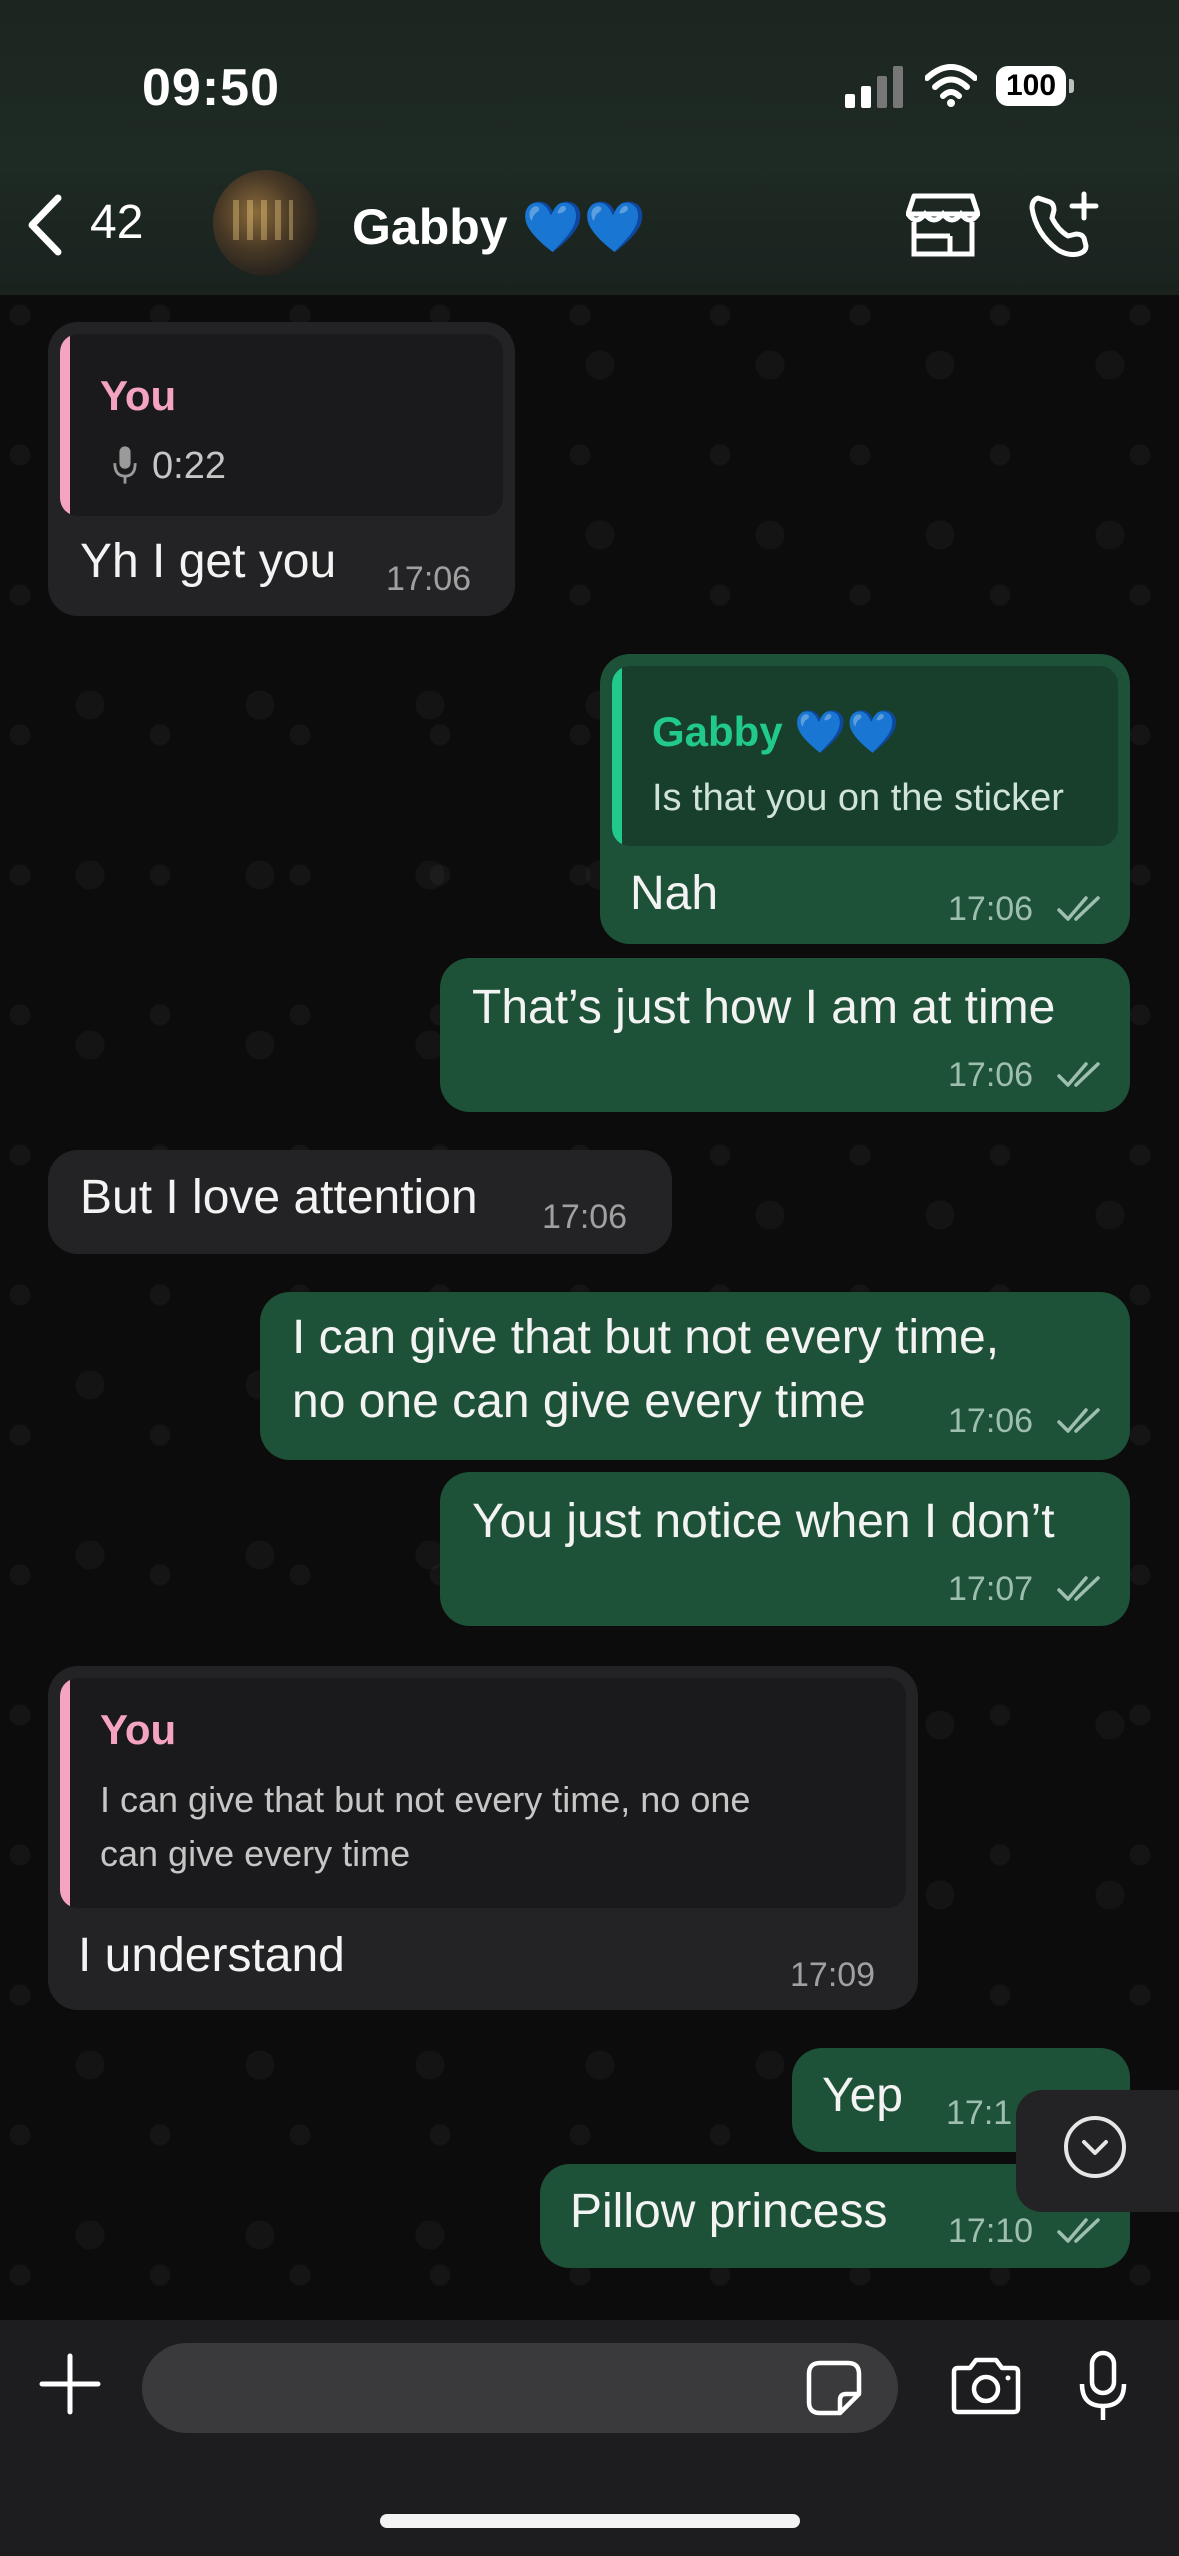 The image size is (1179, 2556). Describe the element at coordinates (874, 87) in the screenshot. I see `cellular-signal-icon` at that location.